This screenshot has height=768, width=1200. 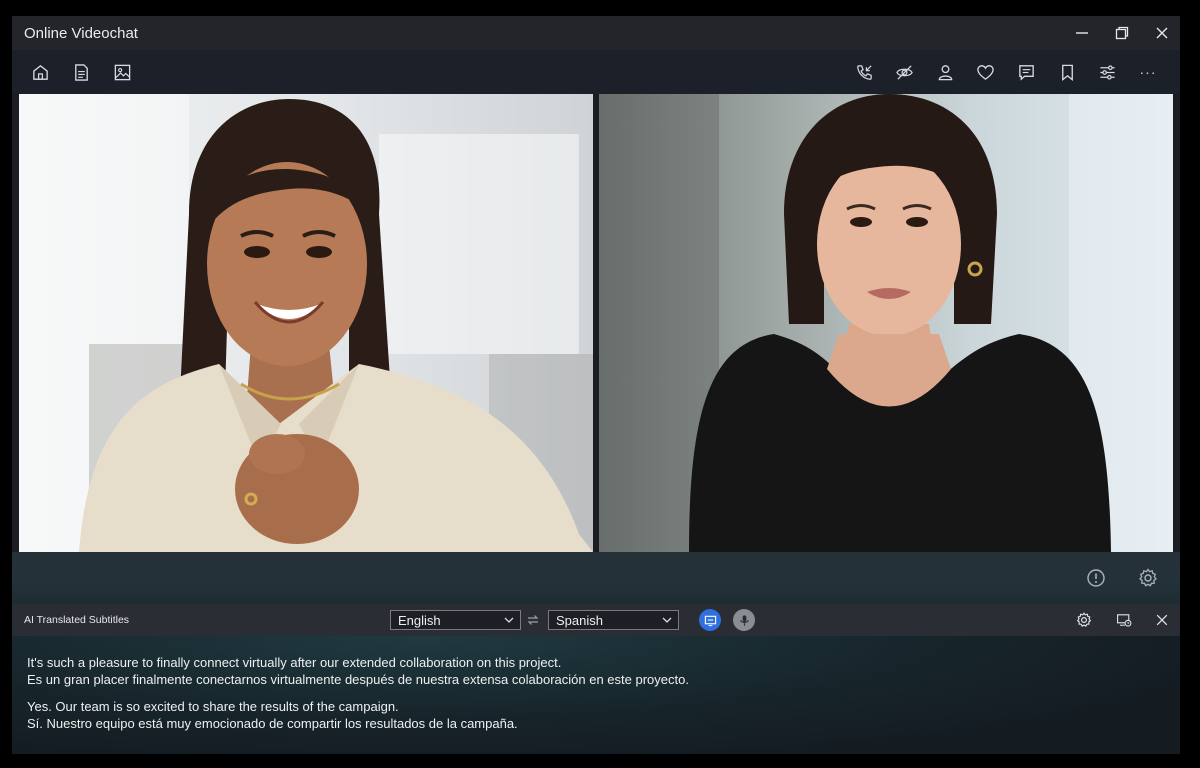 What do you see at coordinates (579, 620) in the screenshot?
I see `target-language-value: Spanish` at bounding box center [579, 620].